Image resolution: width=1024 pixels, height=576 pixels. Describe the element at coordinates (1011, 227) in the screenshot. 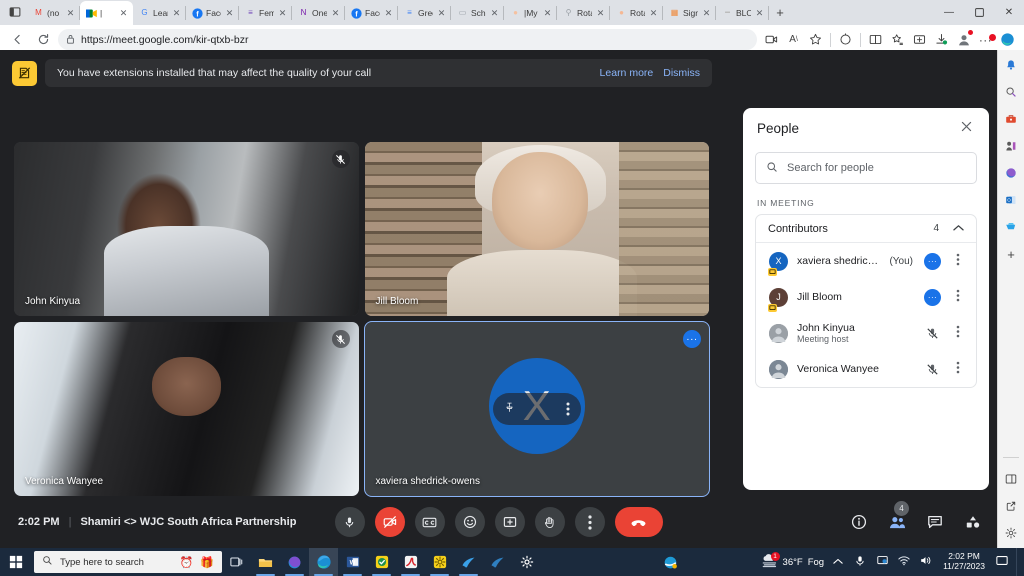

I see `shopping-icon` at that location.